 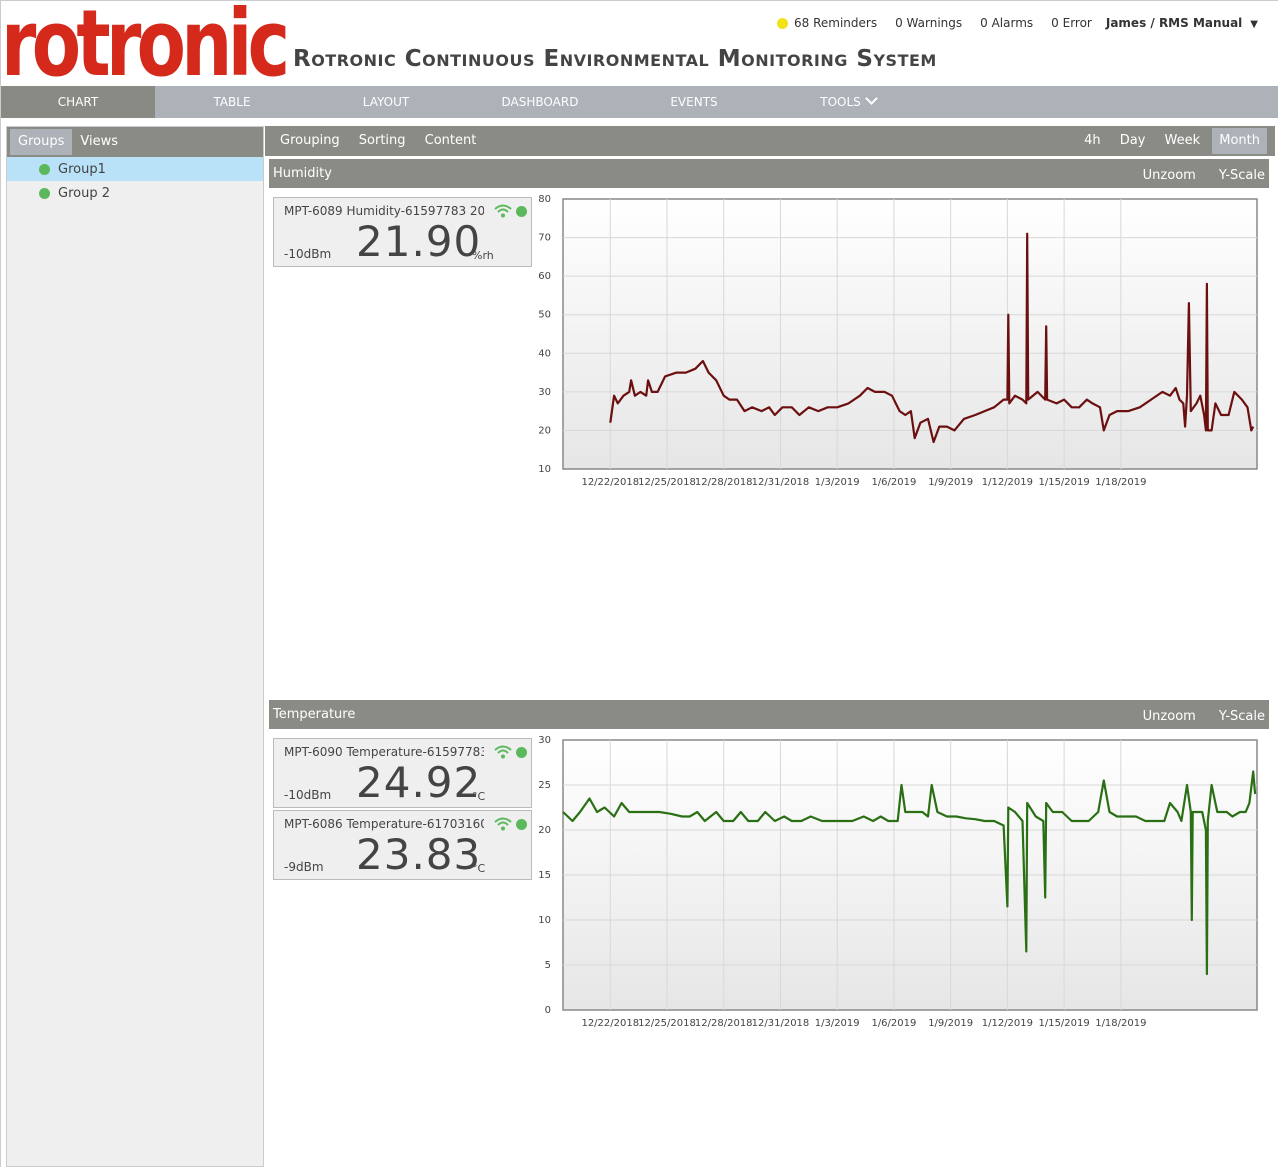 I want to click on user-name: James / RMS Manual, so click(x=1174, y=23).